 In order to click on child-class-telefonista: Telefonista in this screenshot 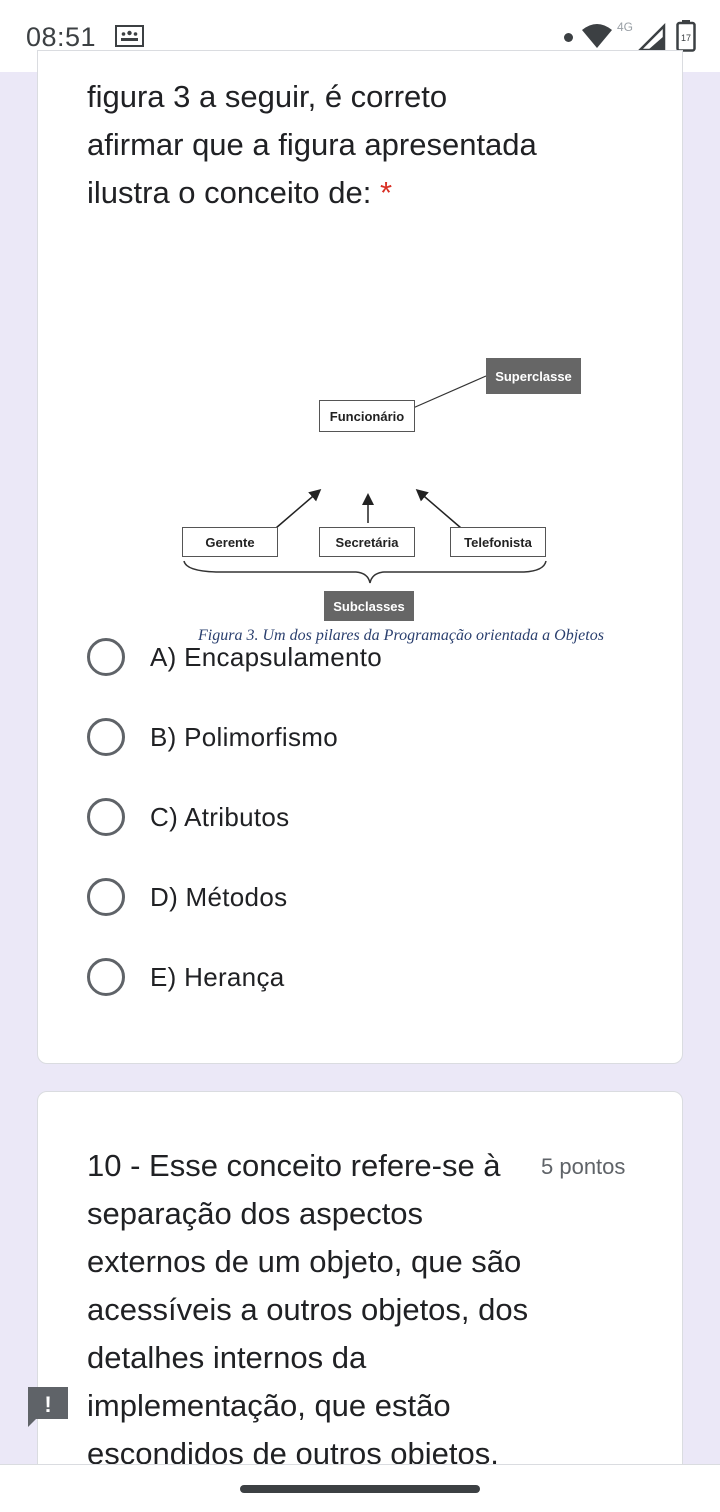, I will do `click(498, 542)`.